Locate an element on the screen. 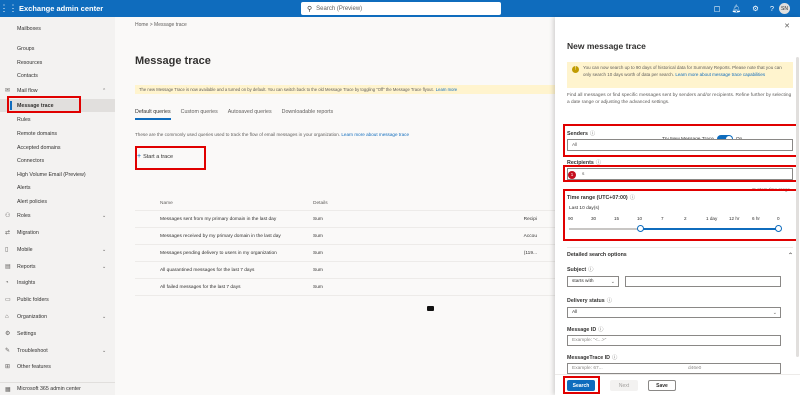  detailed-search-options-header: Detailed search options ⌃ is located at coordinates (680, 253).